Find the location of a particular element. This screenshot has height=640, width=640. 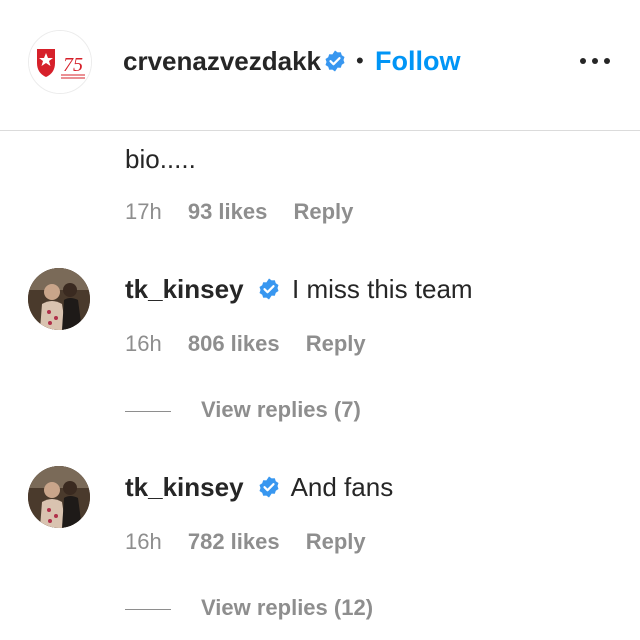

club-avatar: 75 is located at coordinates (60, 62).